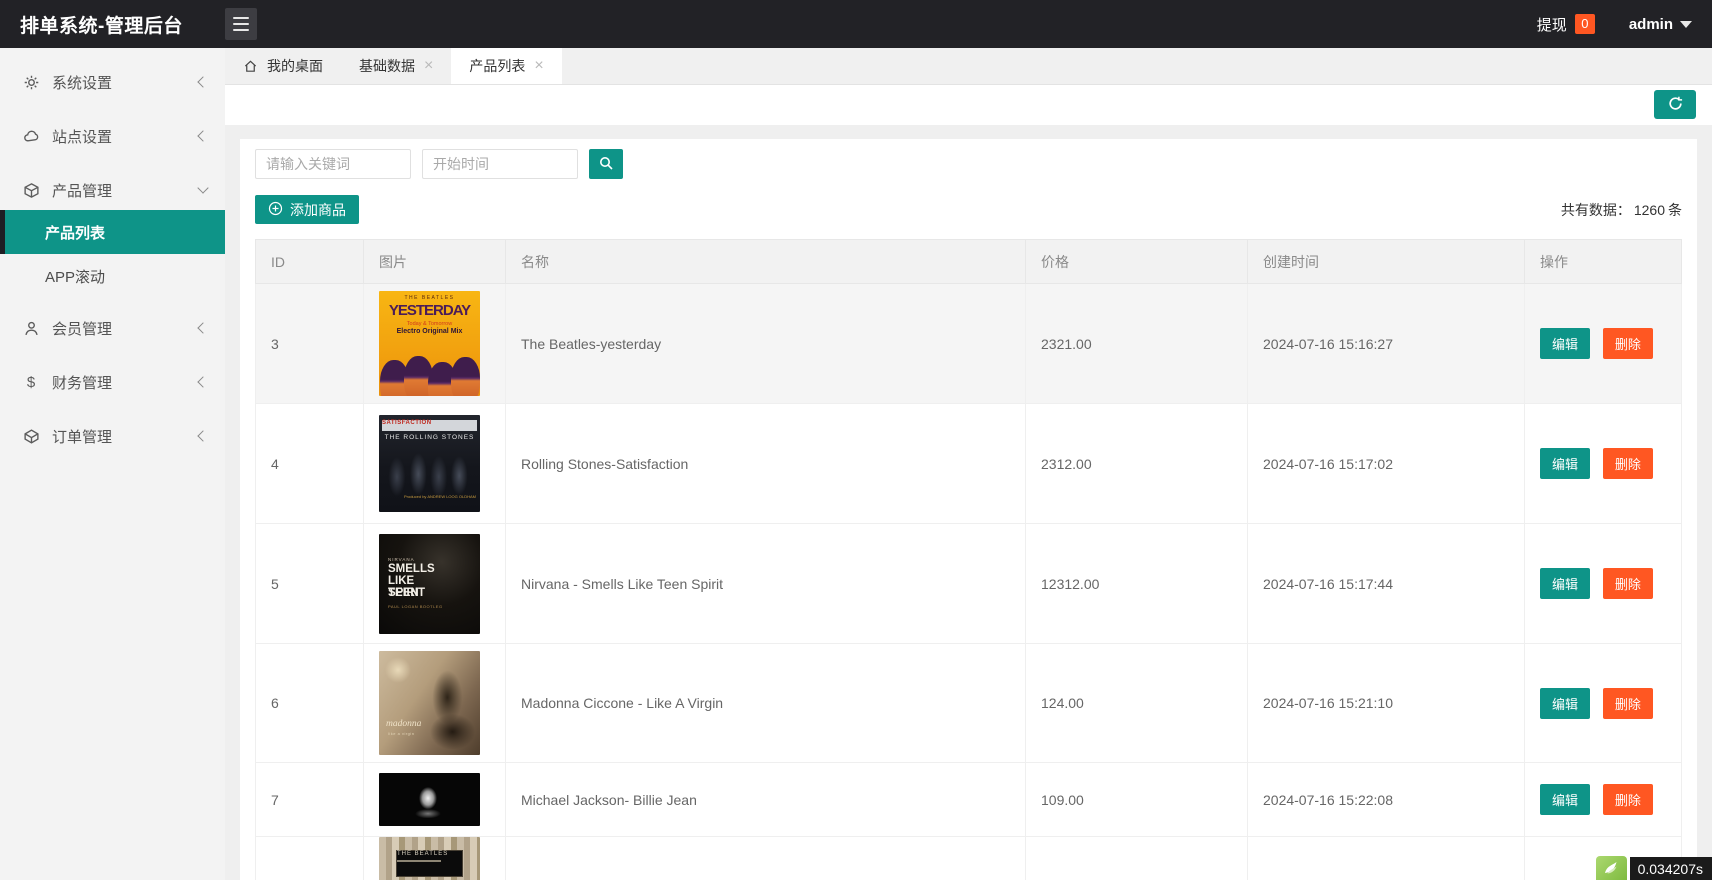  I want to click on sidebar-toggle-button, so click(241, 24).